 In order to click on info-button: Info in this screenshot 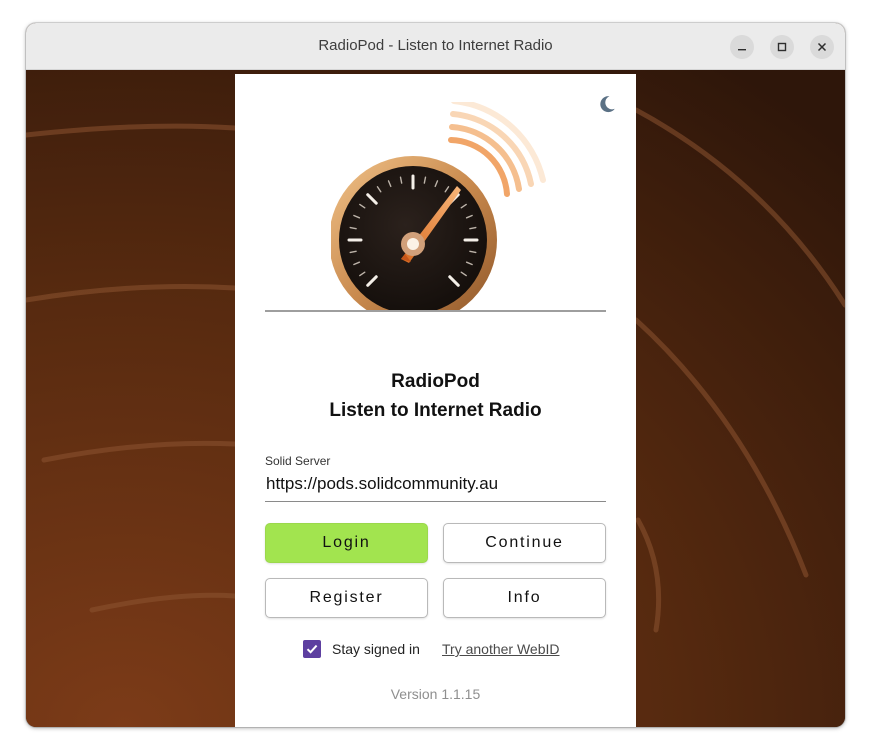, I will do `click(524, 598)`.